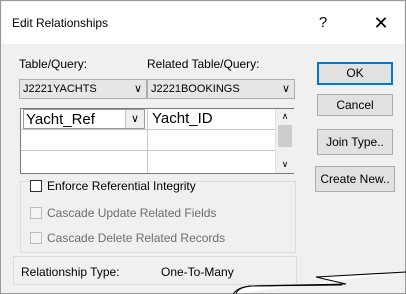  I want to click on callout-shape, so click(318, 282).